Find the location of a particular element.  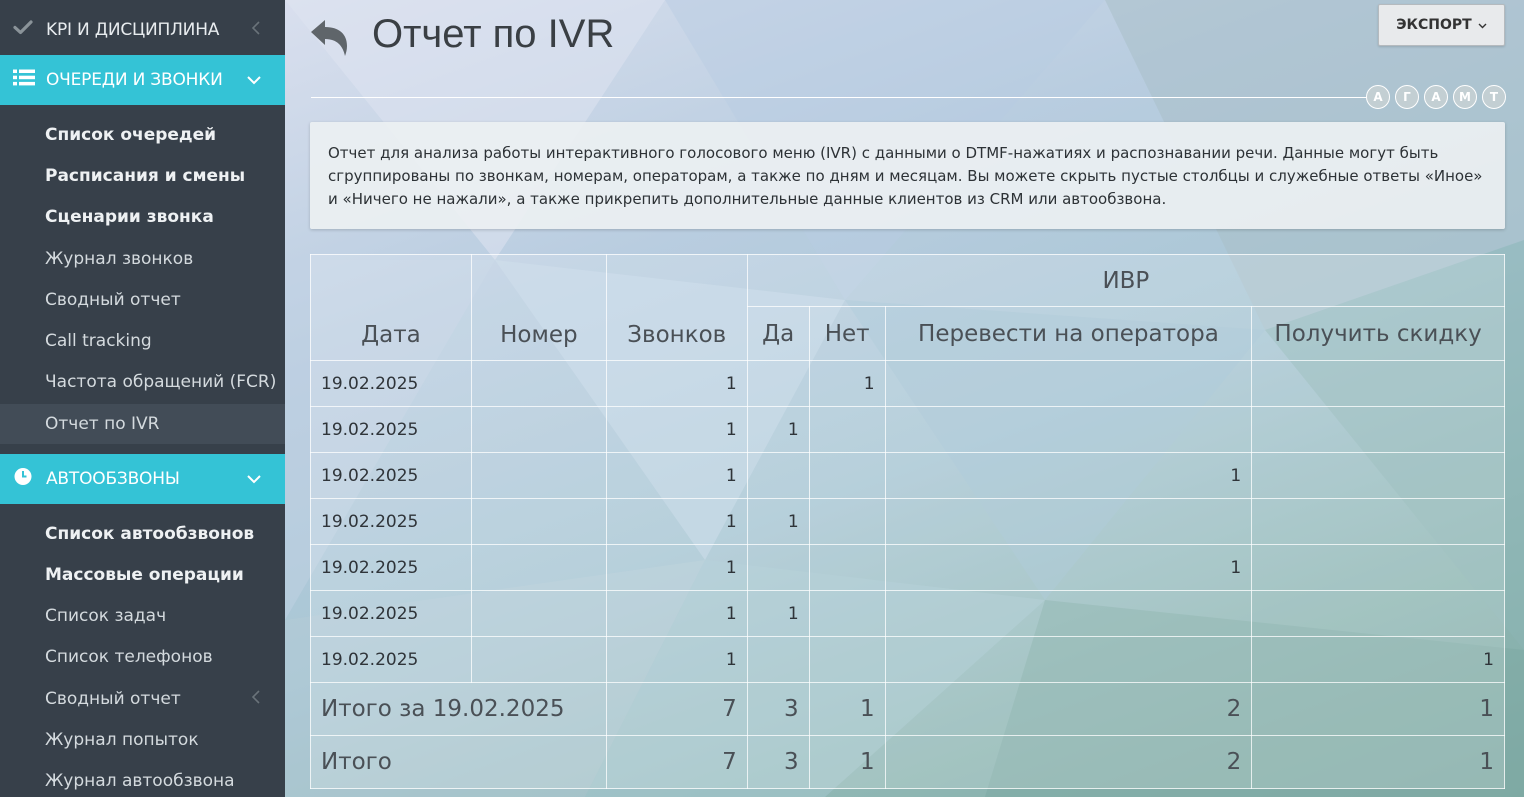

export-button: ЭКСПОРТ is located at coordinates (1441, 25).